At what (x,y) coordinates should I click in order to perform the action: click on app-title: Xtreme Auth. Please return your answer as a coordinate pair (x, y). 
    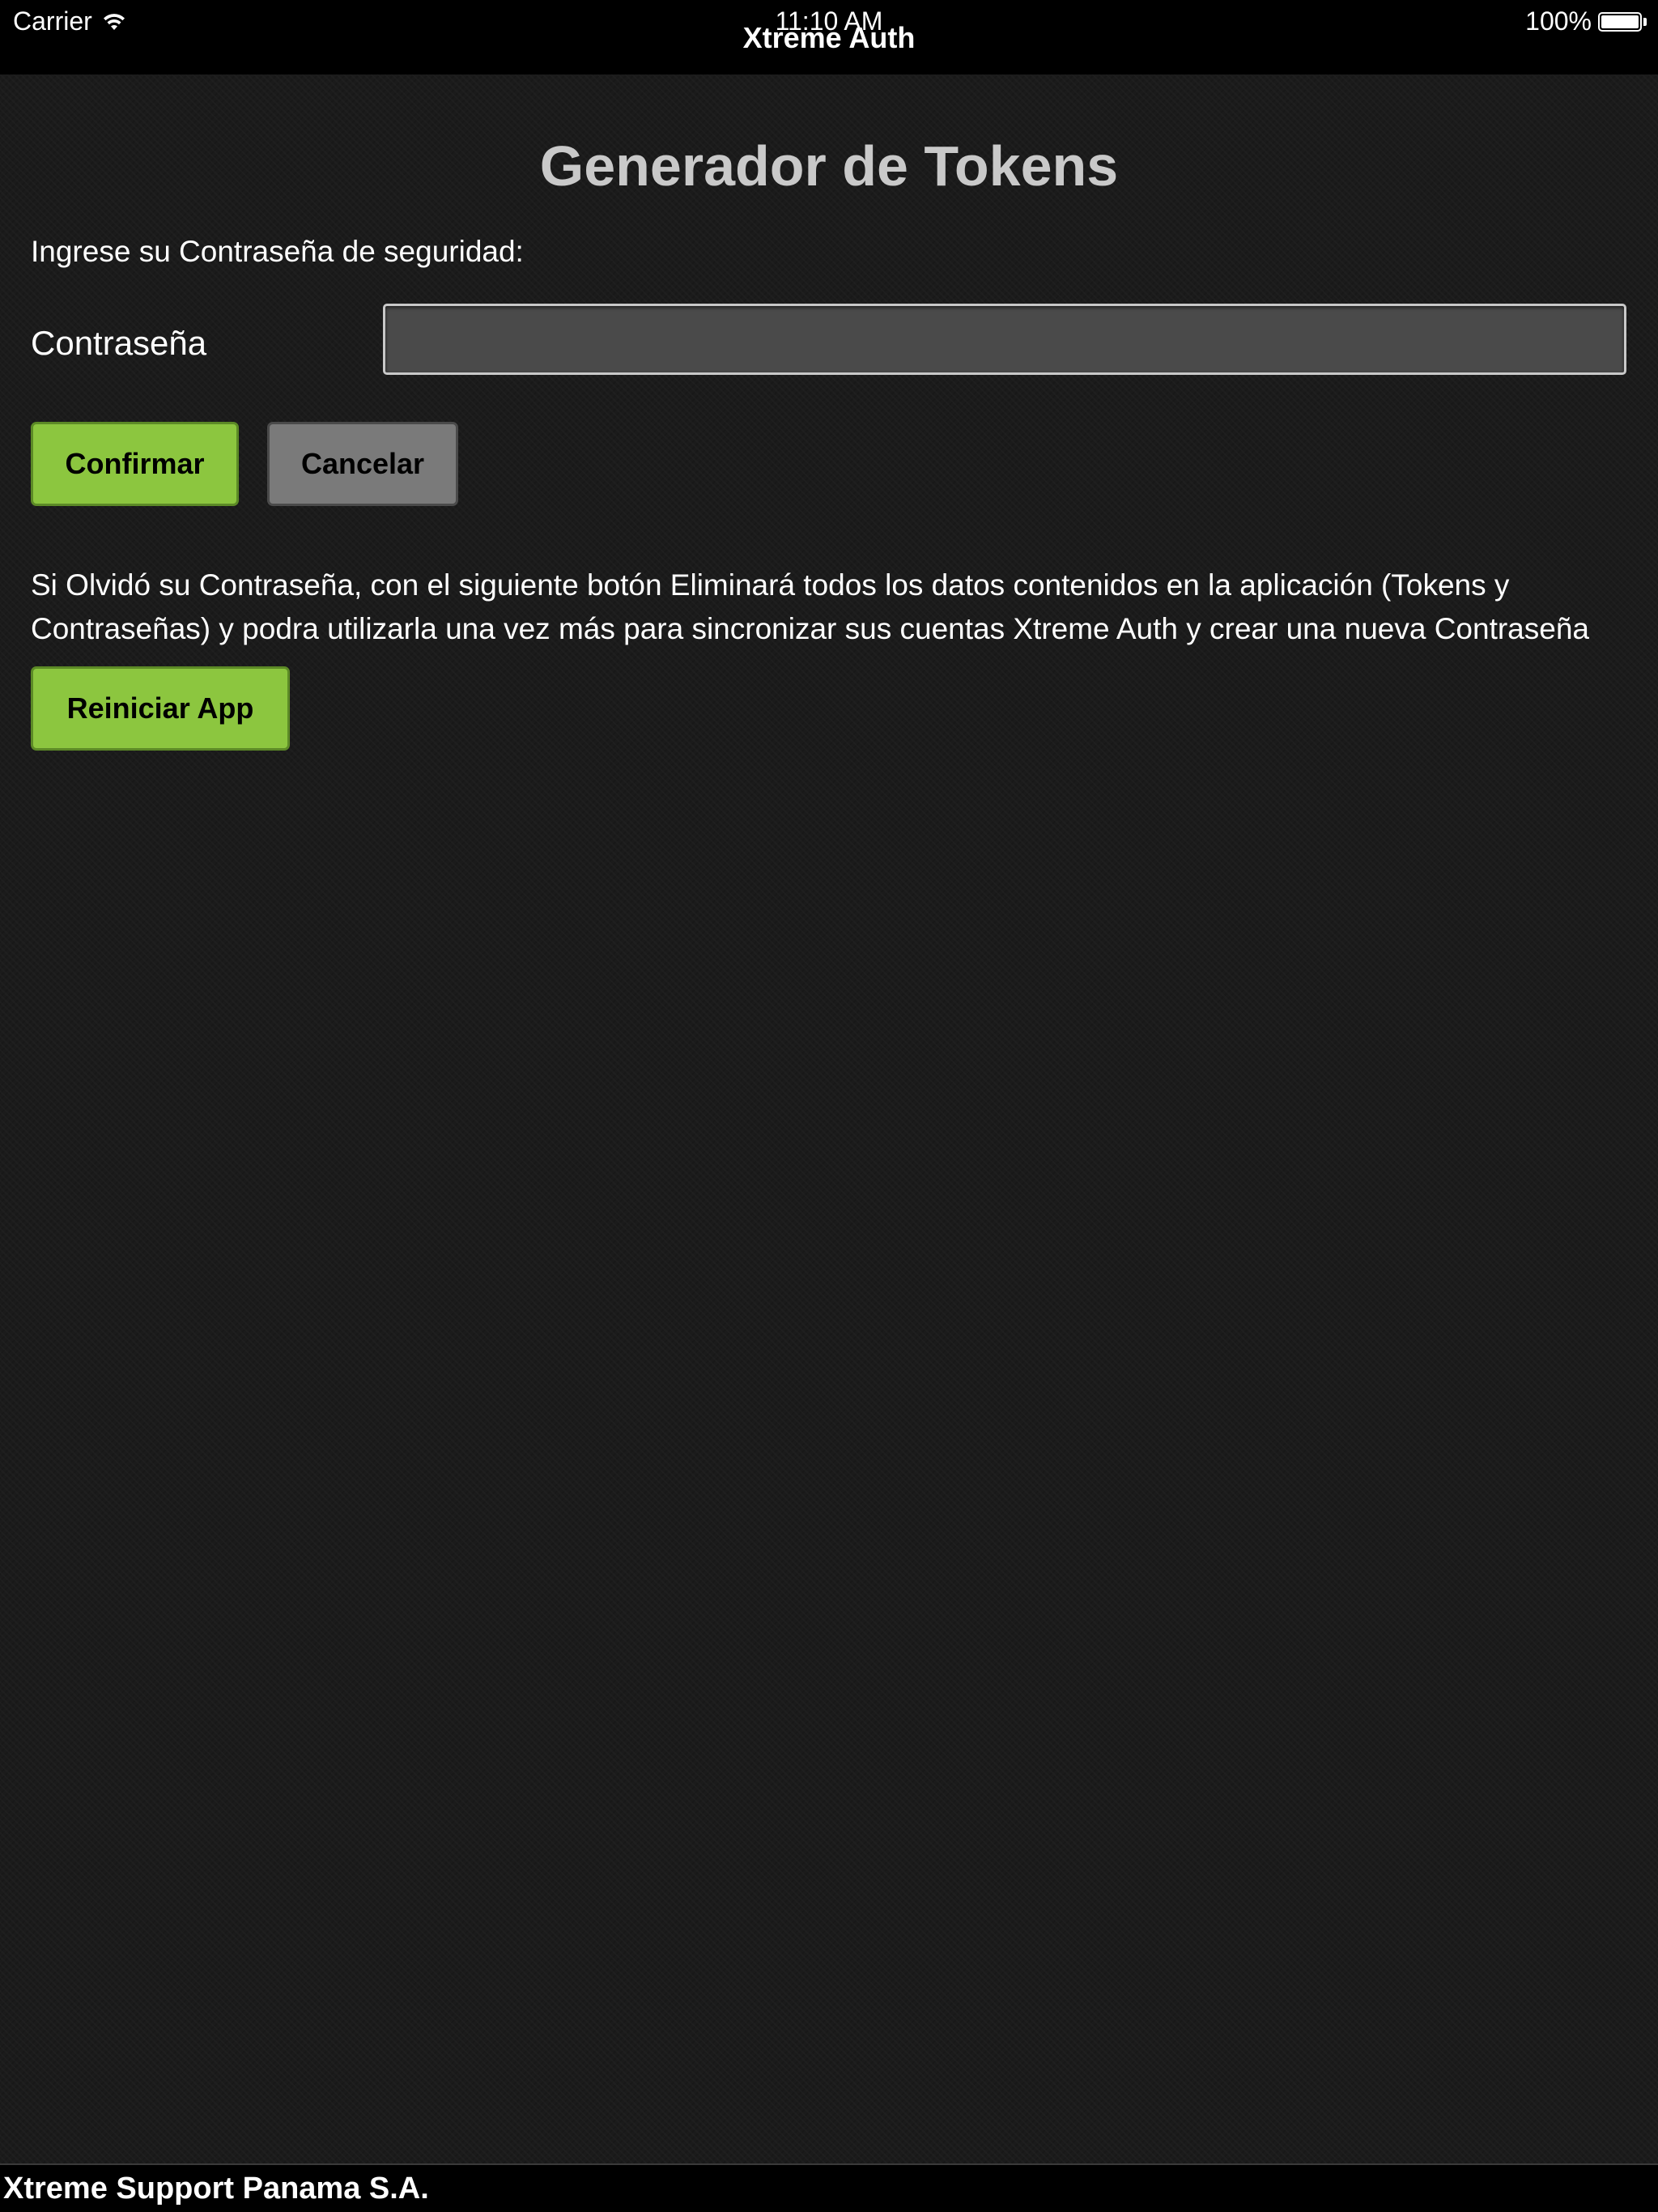
    Looking at the image, I should click on (829, 38).